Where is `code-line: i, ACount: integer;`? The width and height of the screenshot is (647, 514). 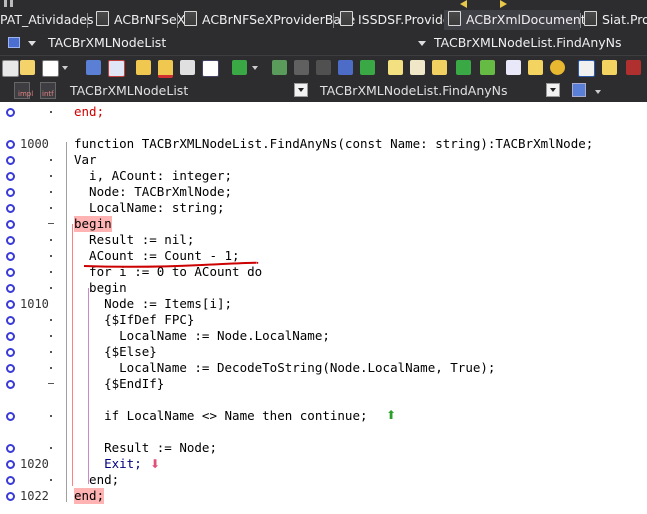 code-line: i, ACount: integer; is located at coordinates (323, 176).